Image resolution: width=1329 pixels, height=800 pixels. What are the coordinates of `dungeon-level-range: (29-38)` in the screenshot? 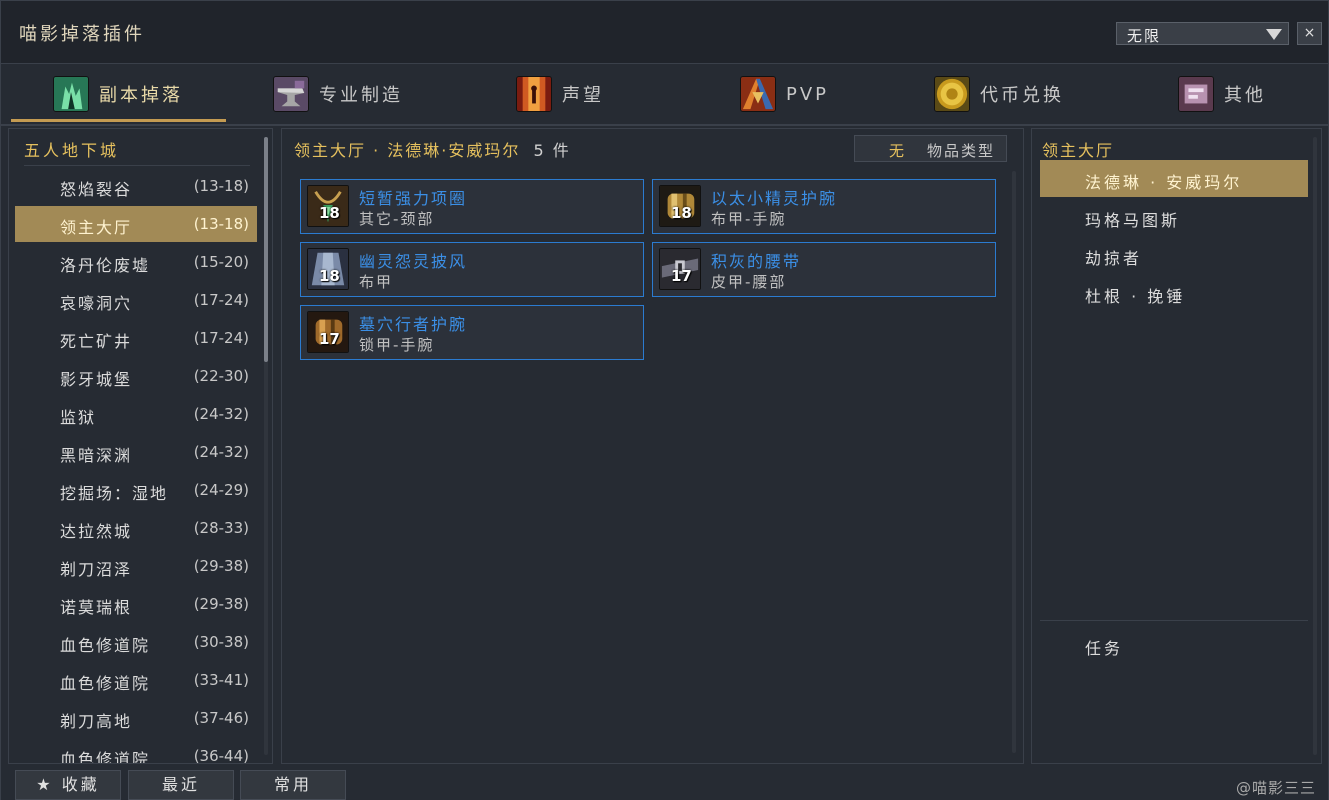 It's located at (221, 566).